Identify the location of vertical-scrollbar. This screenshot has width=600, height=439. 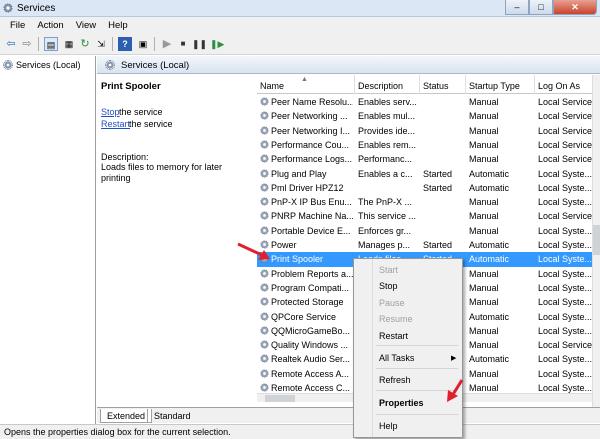
(596, 241).